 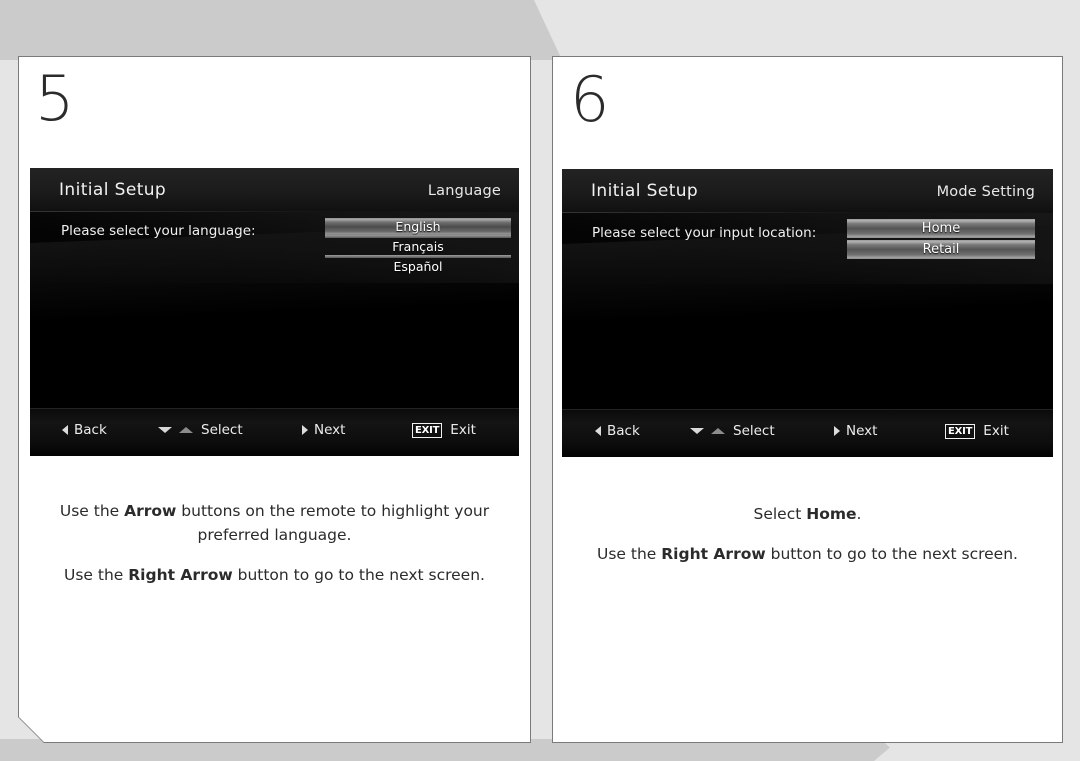 I want to click on caption-line-1: Select Home., so click(x=807, y=514).